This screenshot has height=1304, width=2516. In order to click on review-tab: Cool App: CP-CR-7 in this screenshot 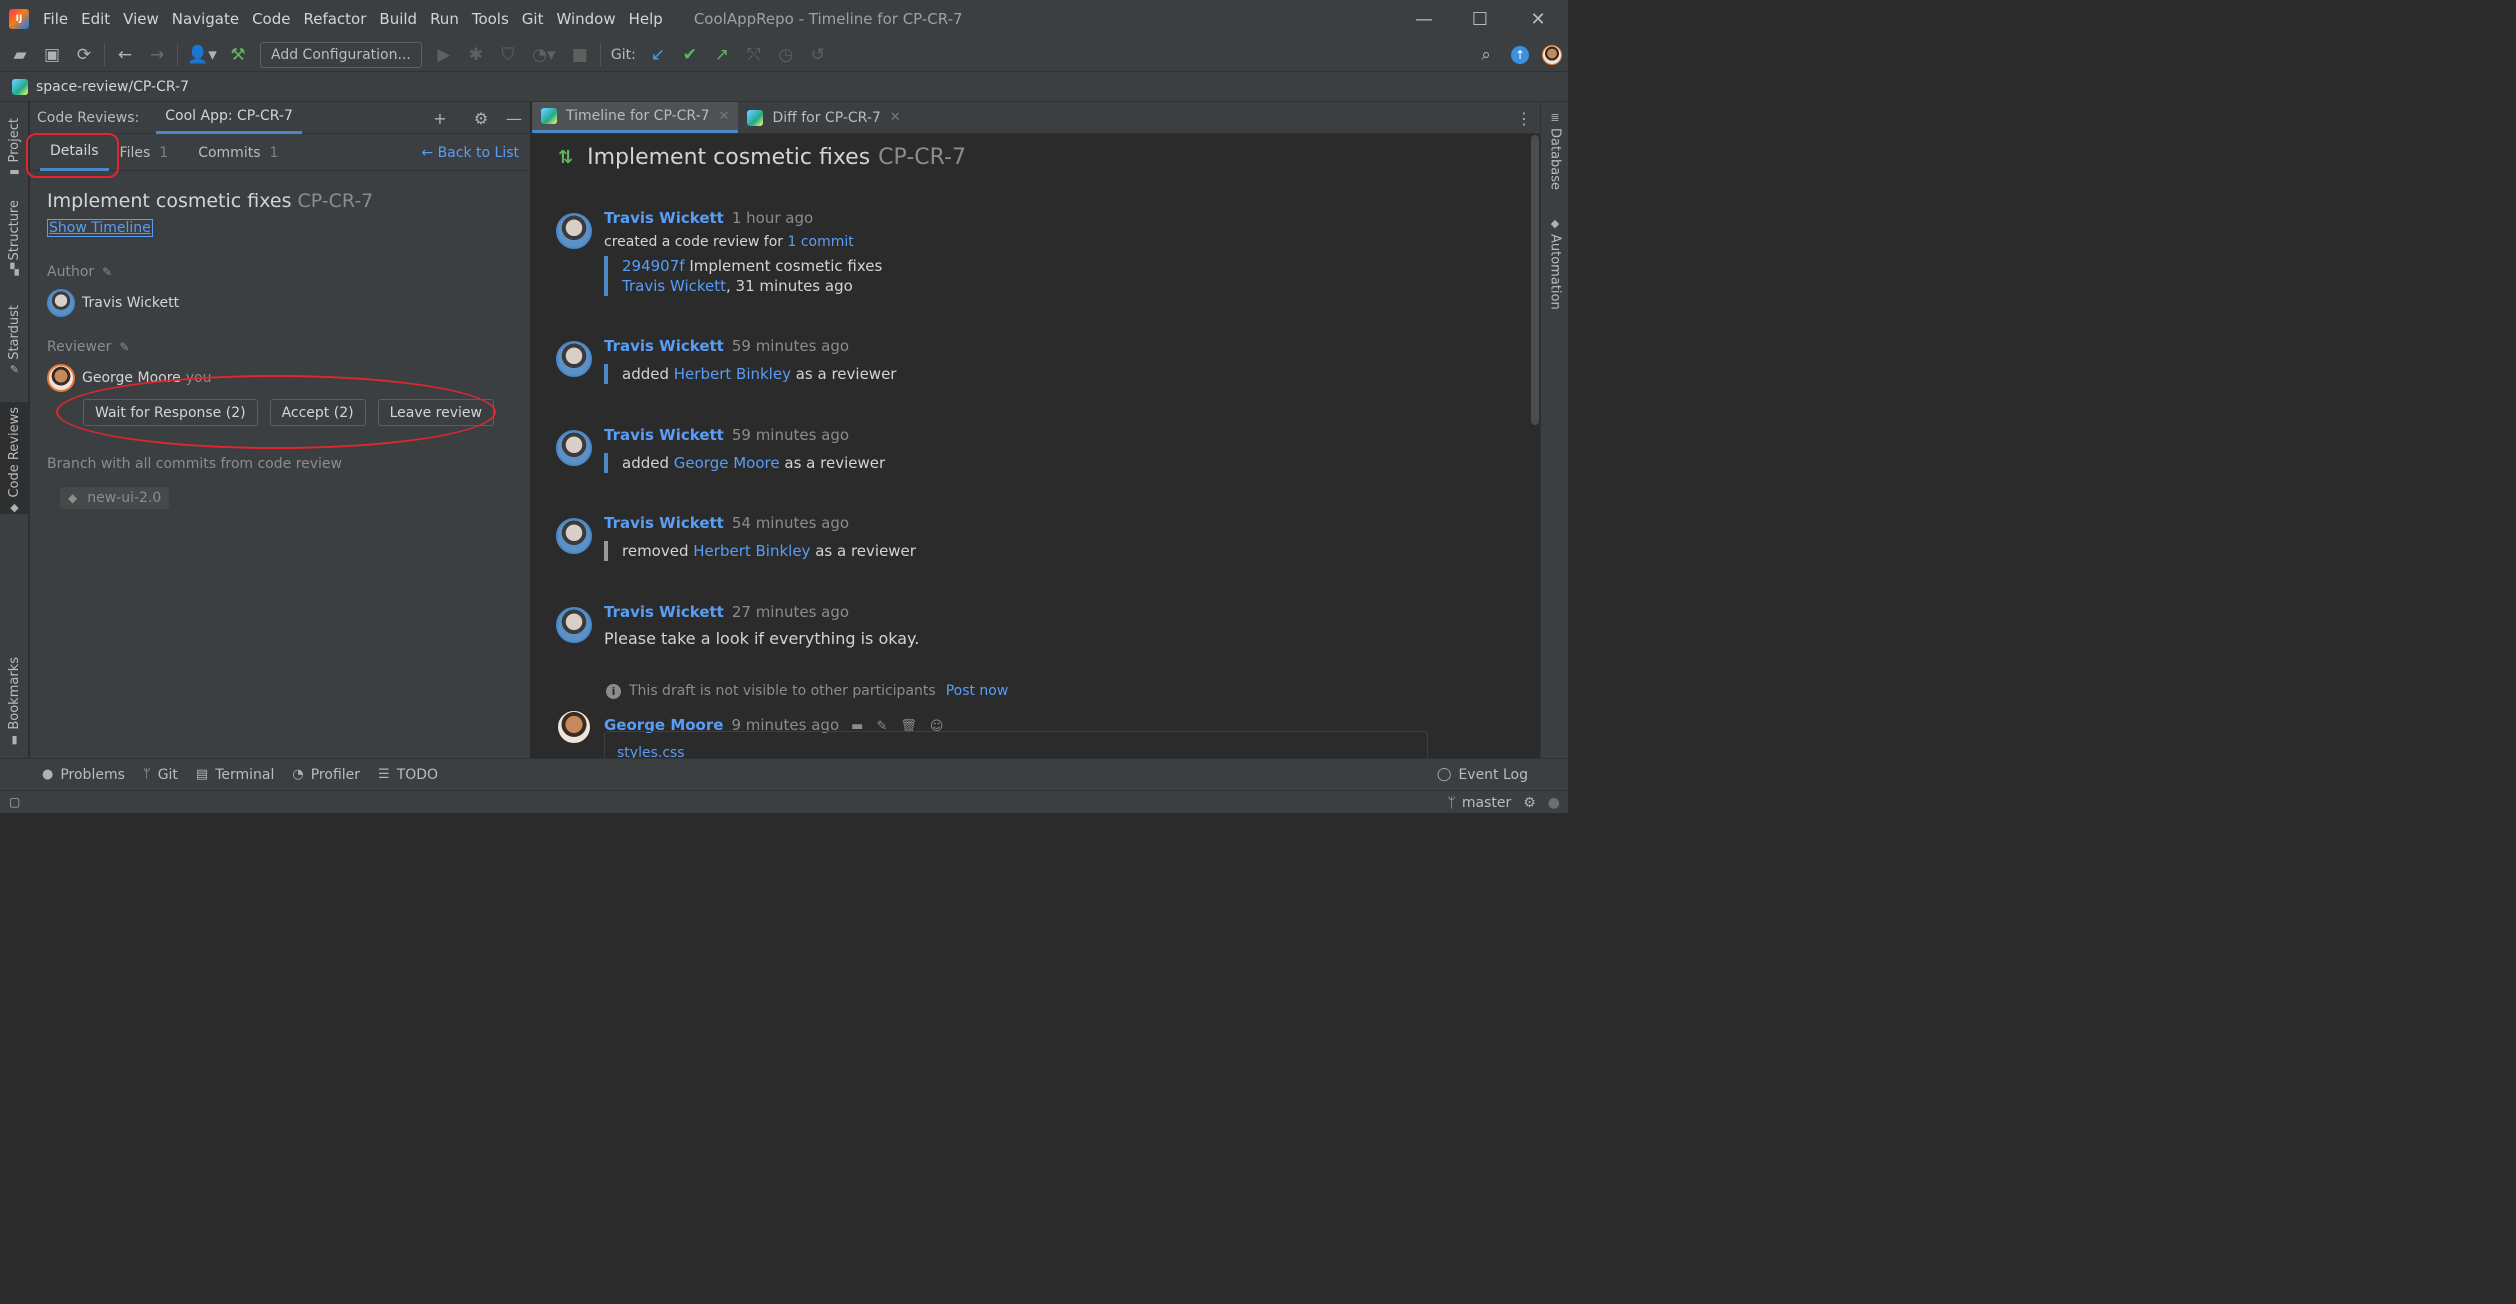, I will do `click(229, 118)`.